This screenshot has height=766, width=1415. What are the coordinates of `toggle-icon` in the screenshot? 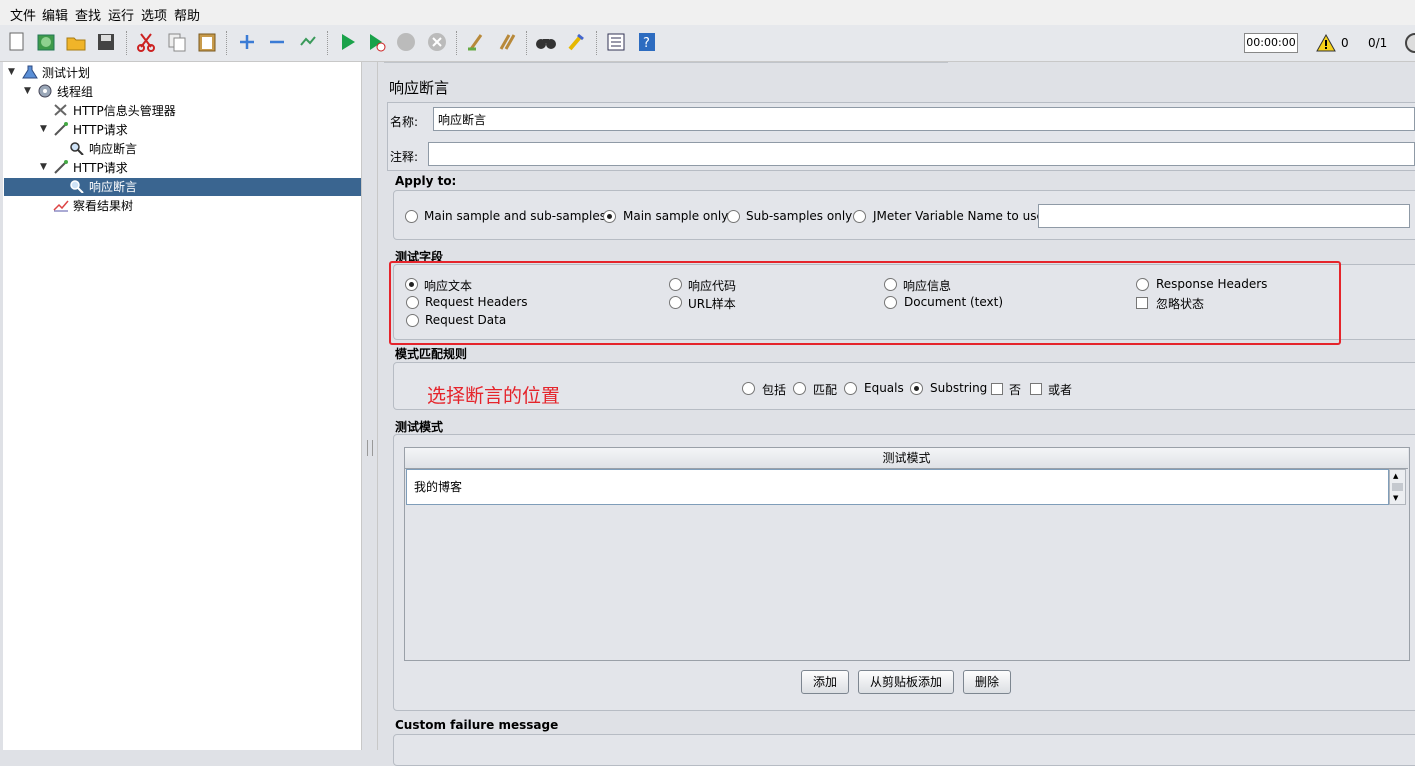 It's located at (308, 42).